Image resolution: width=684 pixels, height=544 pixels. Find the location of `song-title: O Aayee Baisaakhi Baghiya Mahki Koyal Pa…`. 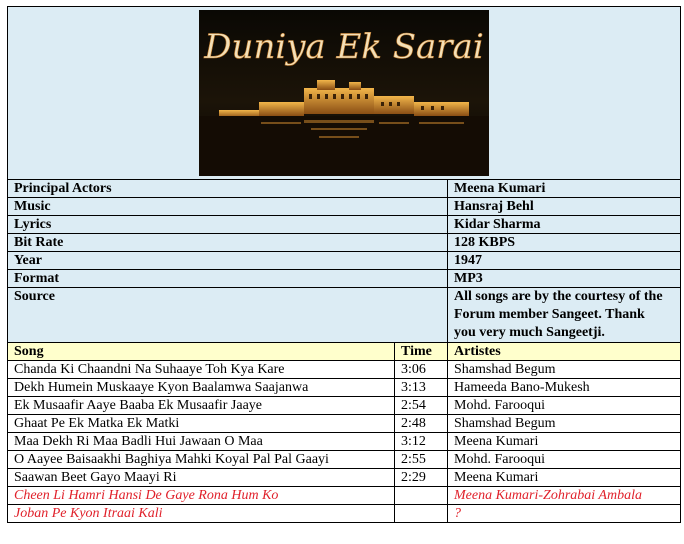

song-title: O Aayee Baisaakhi Baghiya Mahki Koyal Pa… is located at coordinates (201, 459).